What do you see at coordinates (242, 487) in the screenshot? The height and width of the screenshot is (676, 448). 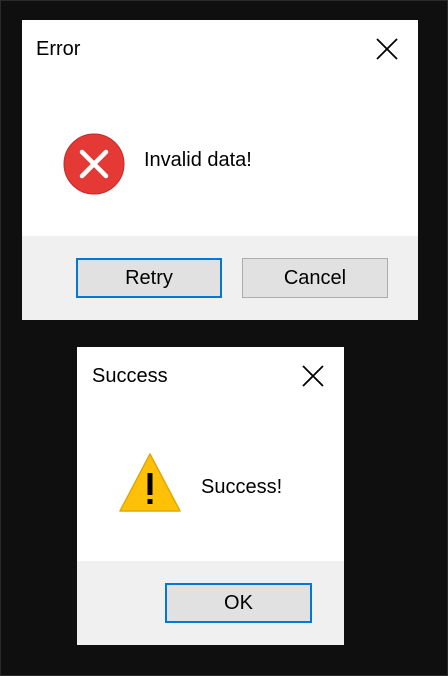 I see `success-message: Success!` at bounding box center [242, 487].